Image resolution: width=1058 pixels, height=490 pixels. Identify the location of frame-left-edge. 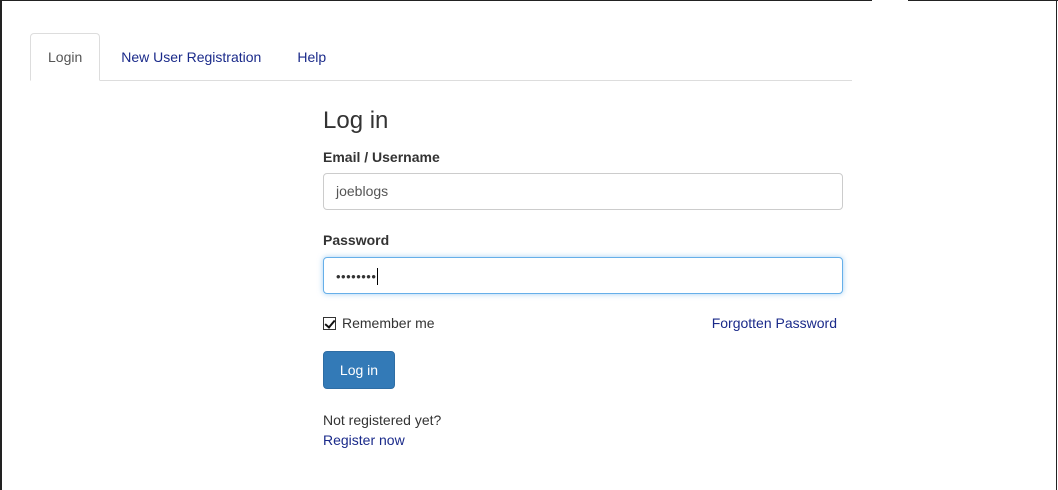
(1, 245).